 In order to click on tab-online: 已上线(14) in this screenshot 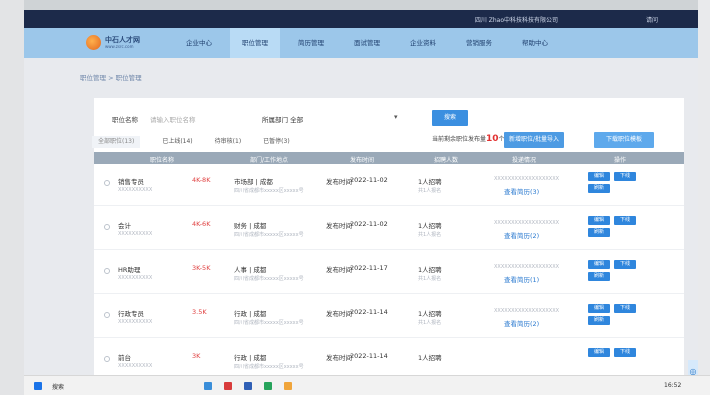, I will do `click(177, 142)`.